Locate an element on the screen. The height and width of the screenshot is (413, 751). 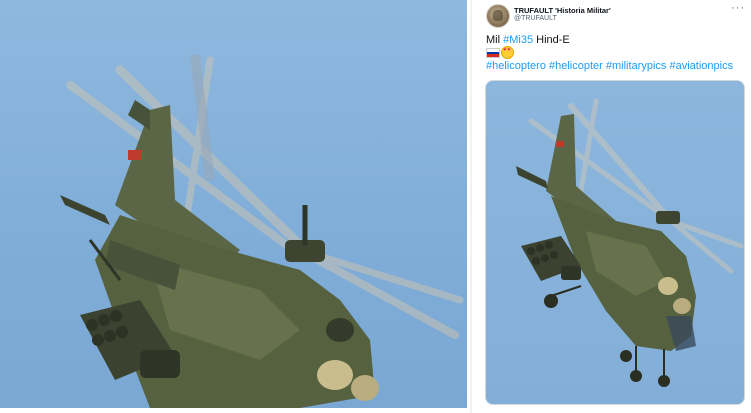
heart-eyes-emoji-icon is located at coordinates (507, 52).